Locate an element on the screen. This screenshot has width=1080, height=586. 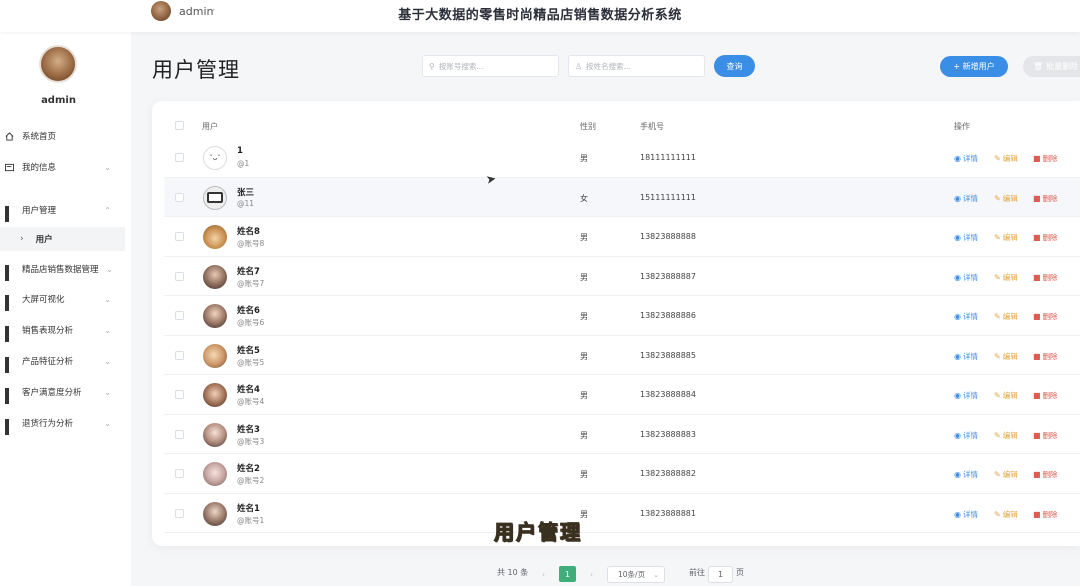
goto-page-input: 1 is located at coordinates (720, 574).